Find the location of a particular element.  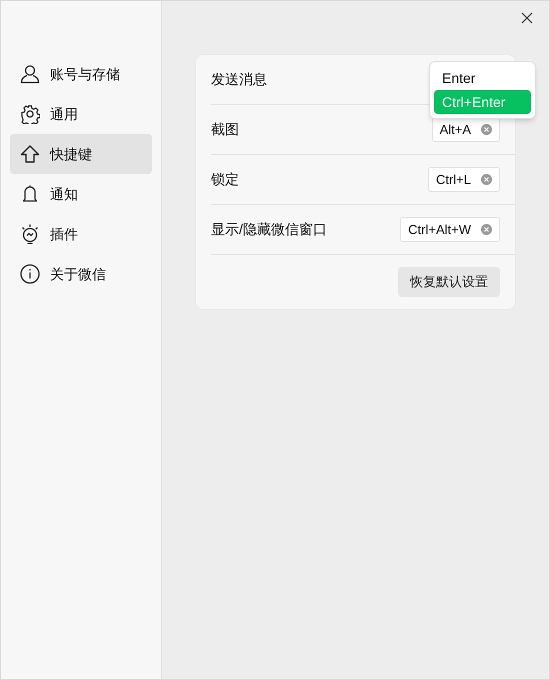

shortcut-label: 锁定 is located at coordinates (225, 179).